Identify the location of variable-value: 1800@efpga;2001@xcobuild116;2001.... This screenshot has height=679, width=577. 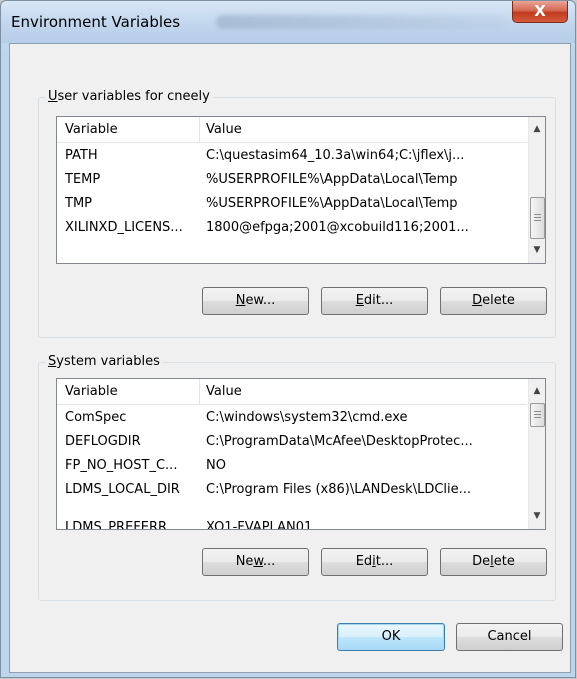
(337, 227).